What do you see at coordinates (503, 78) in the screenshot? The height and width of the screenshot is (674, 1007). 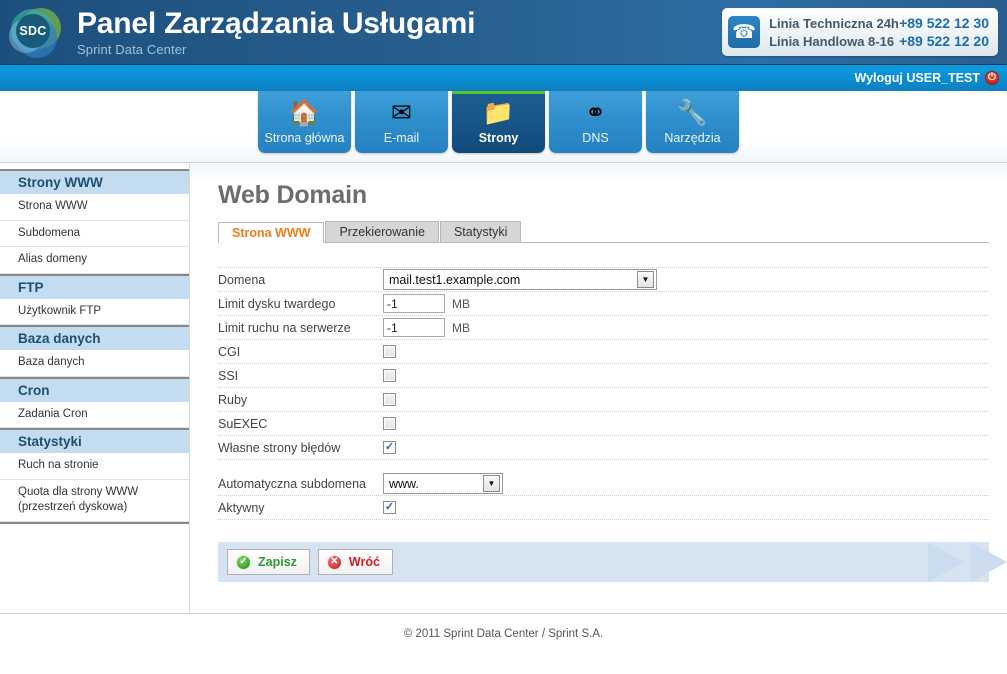 I see `utility-bar: Wyloguj USER_TEST ⏻` at bounding box center [503, 78].